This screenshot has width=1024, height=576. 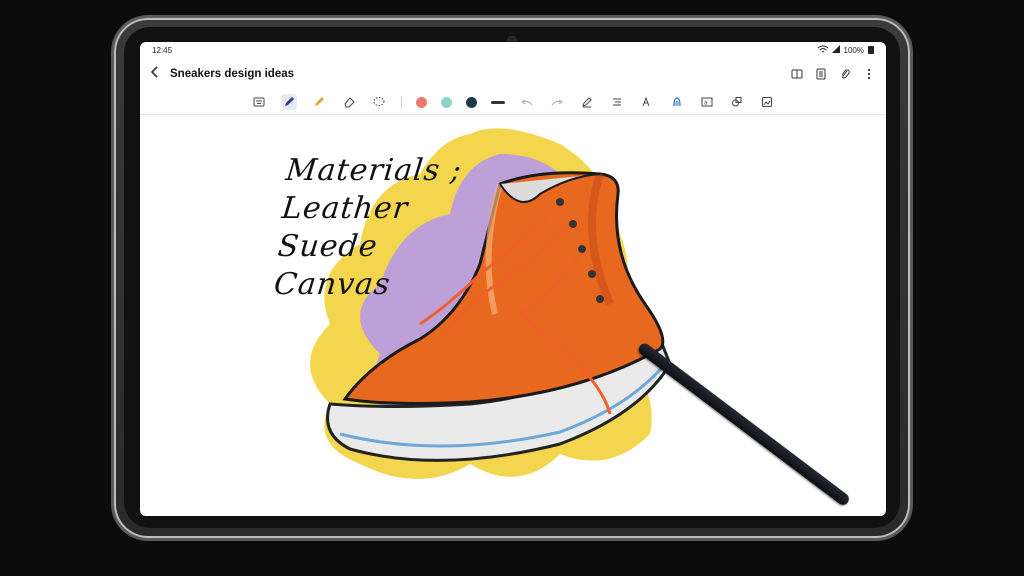 I want to click on more-options-button, so click(x=869, y=74).